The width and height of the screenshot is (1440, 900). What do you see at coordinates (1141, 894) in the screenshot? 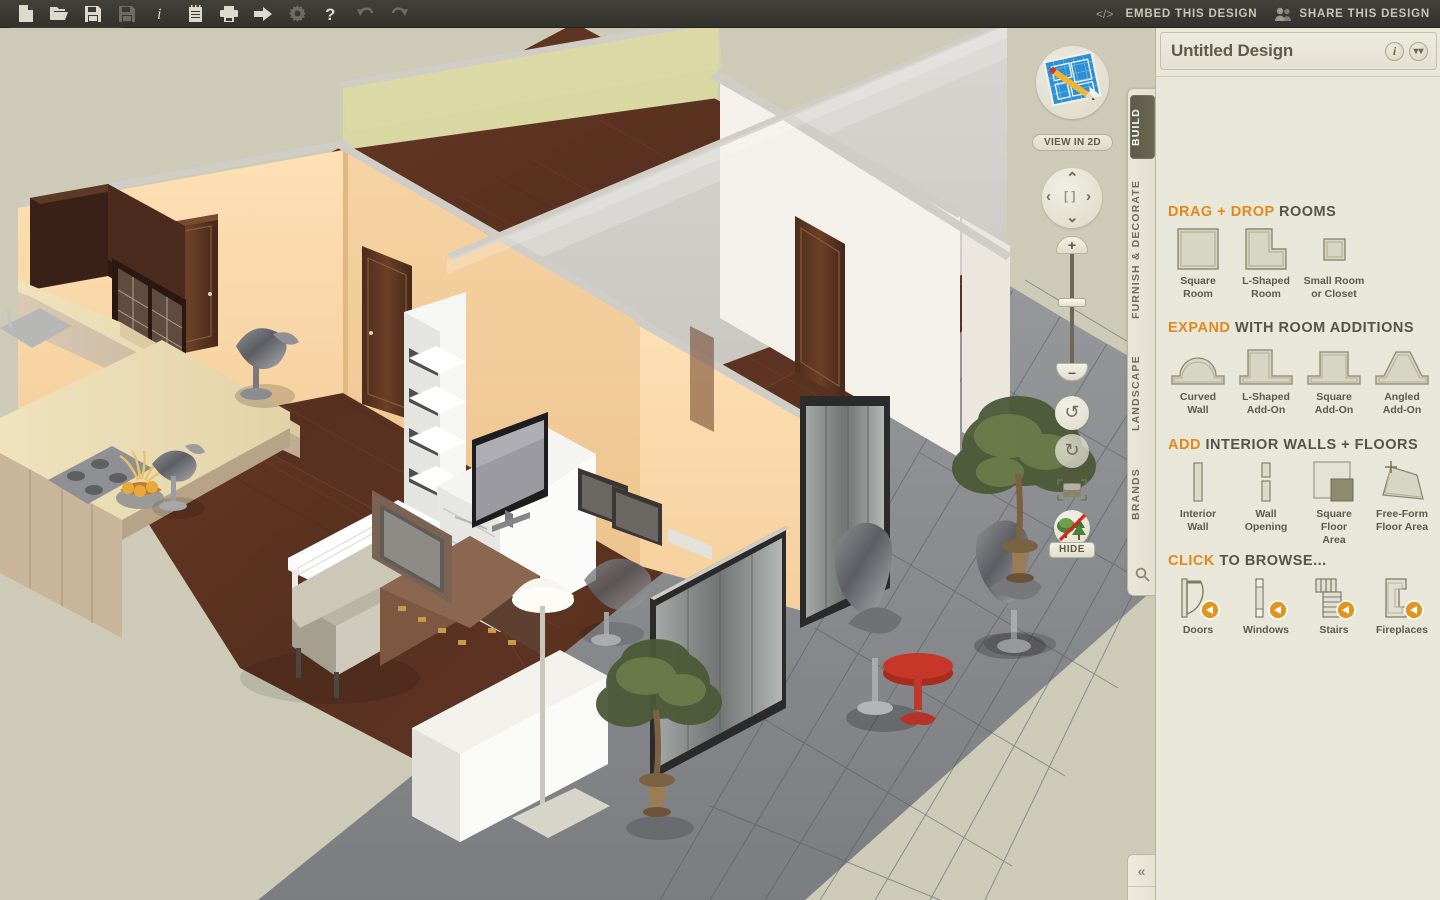
I see `collapse-next-button: »` at bounding box center [1141, 894].